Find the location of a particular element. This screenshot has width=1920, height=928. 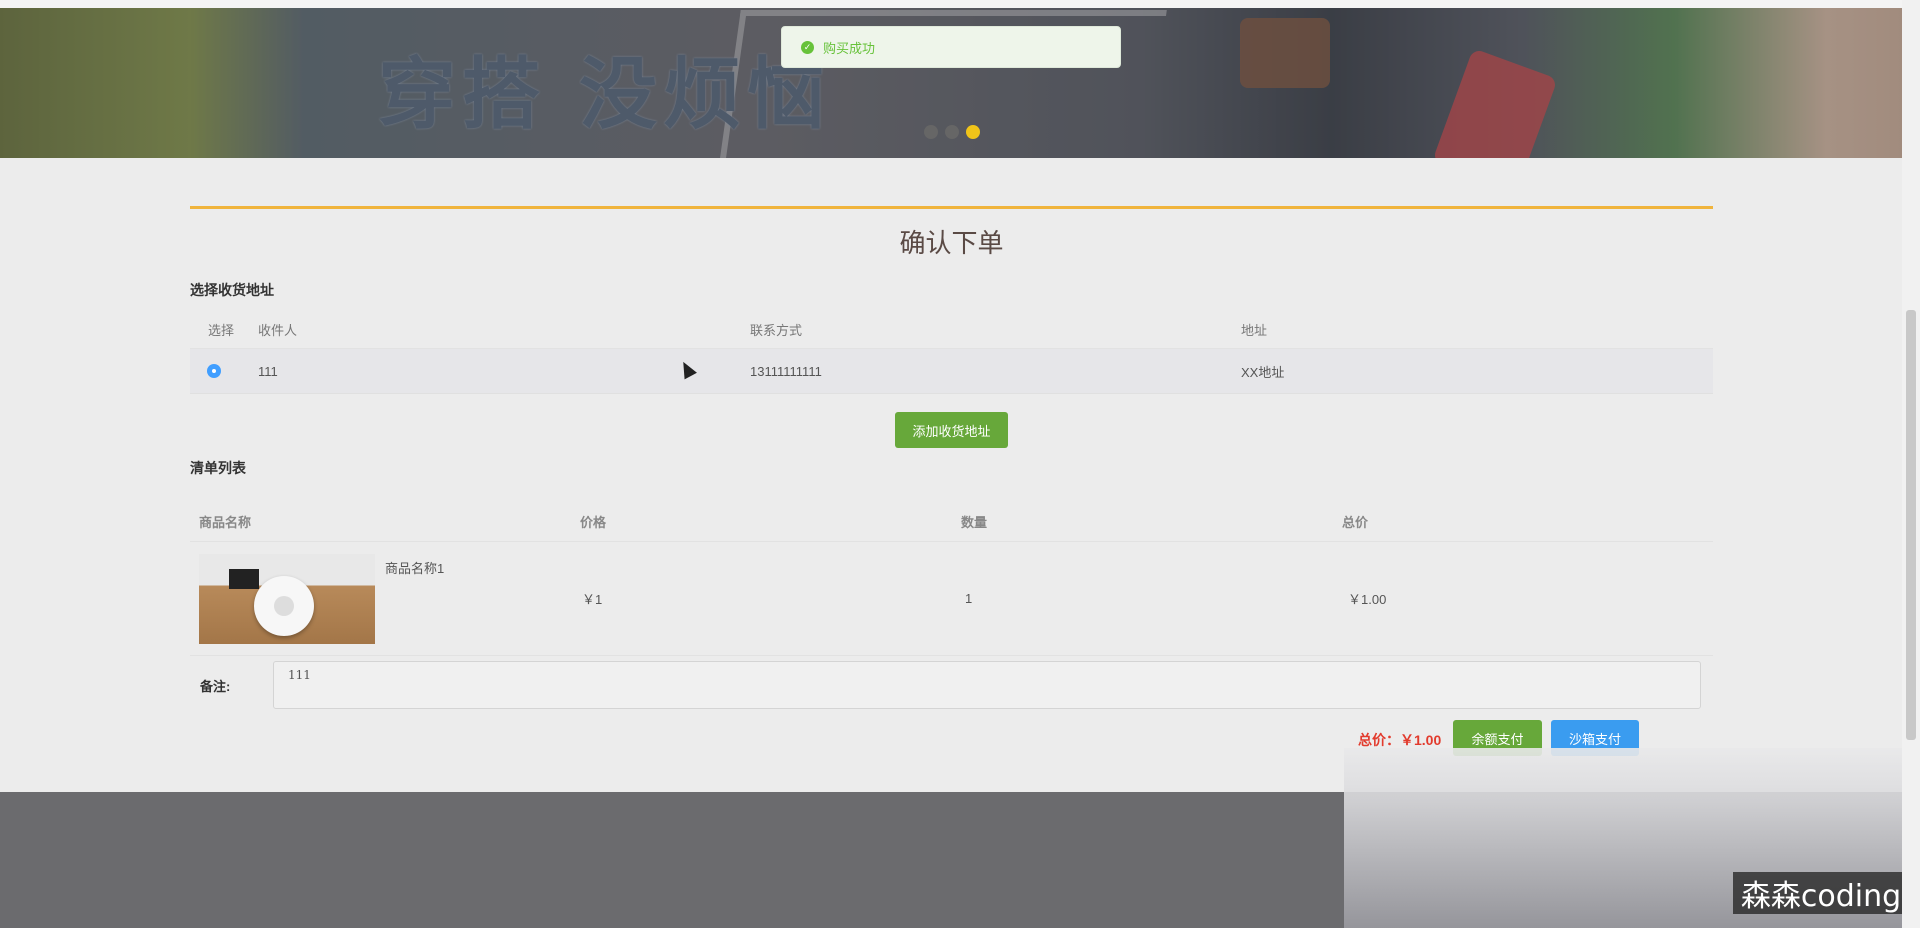

video-watermark: 森森coding is located at coordinates (1821, 893).